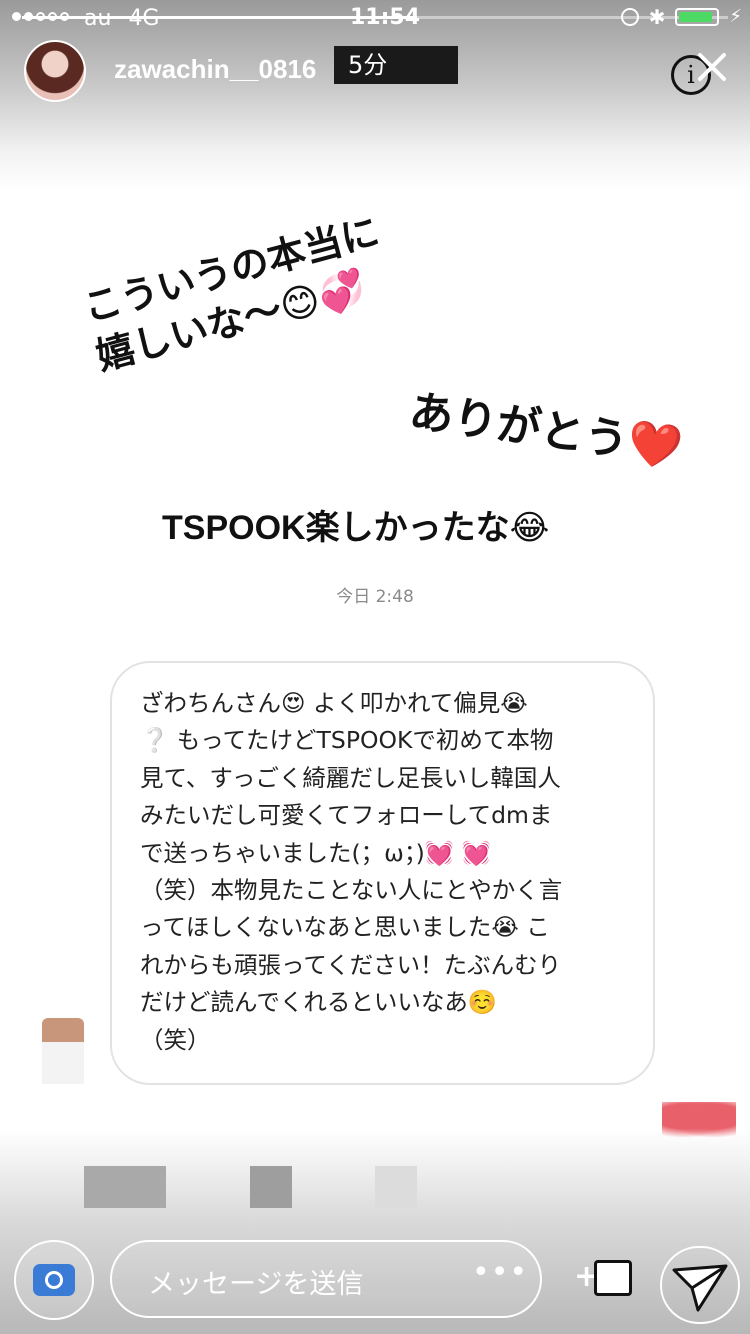 This screenshot has width=750, height=1334. I want to click on camera-button, so click(54, 1280).